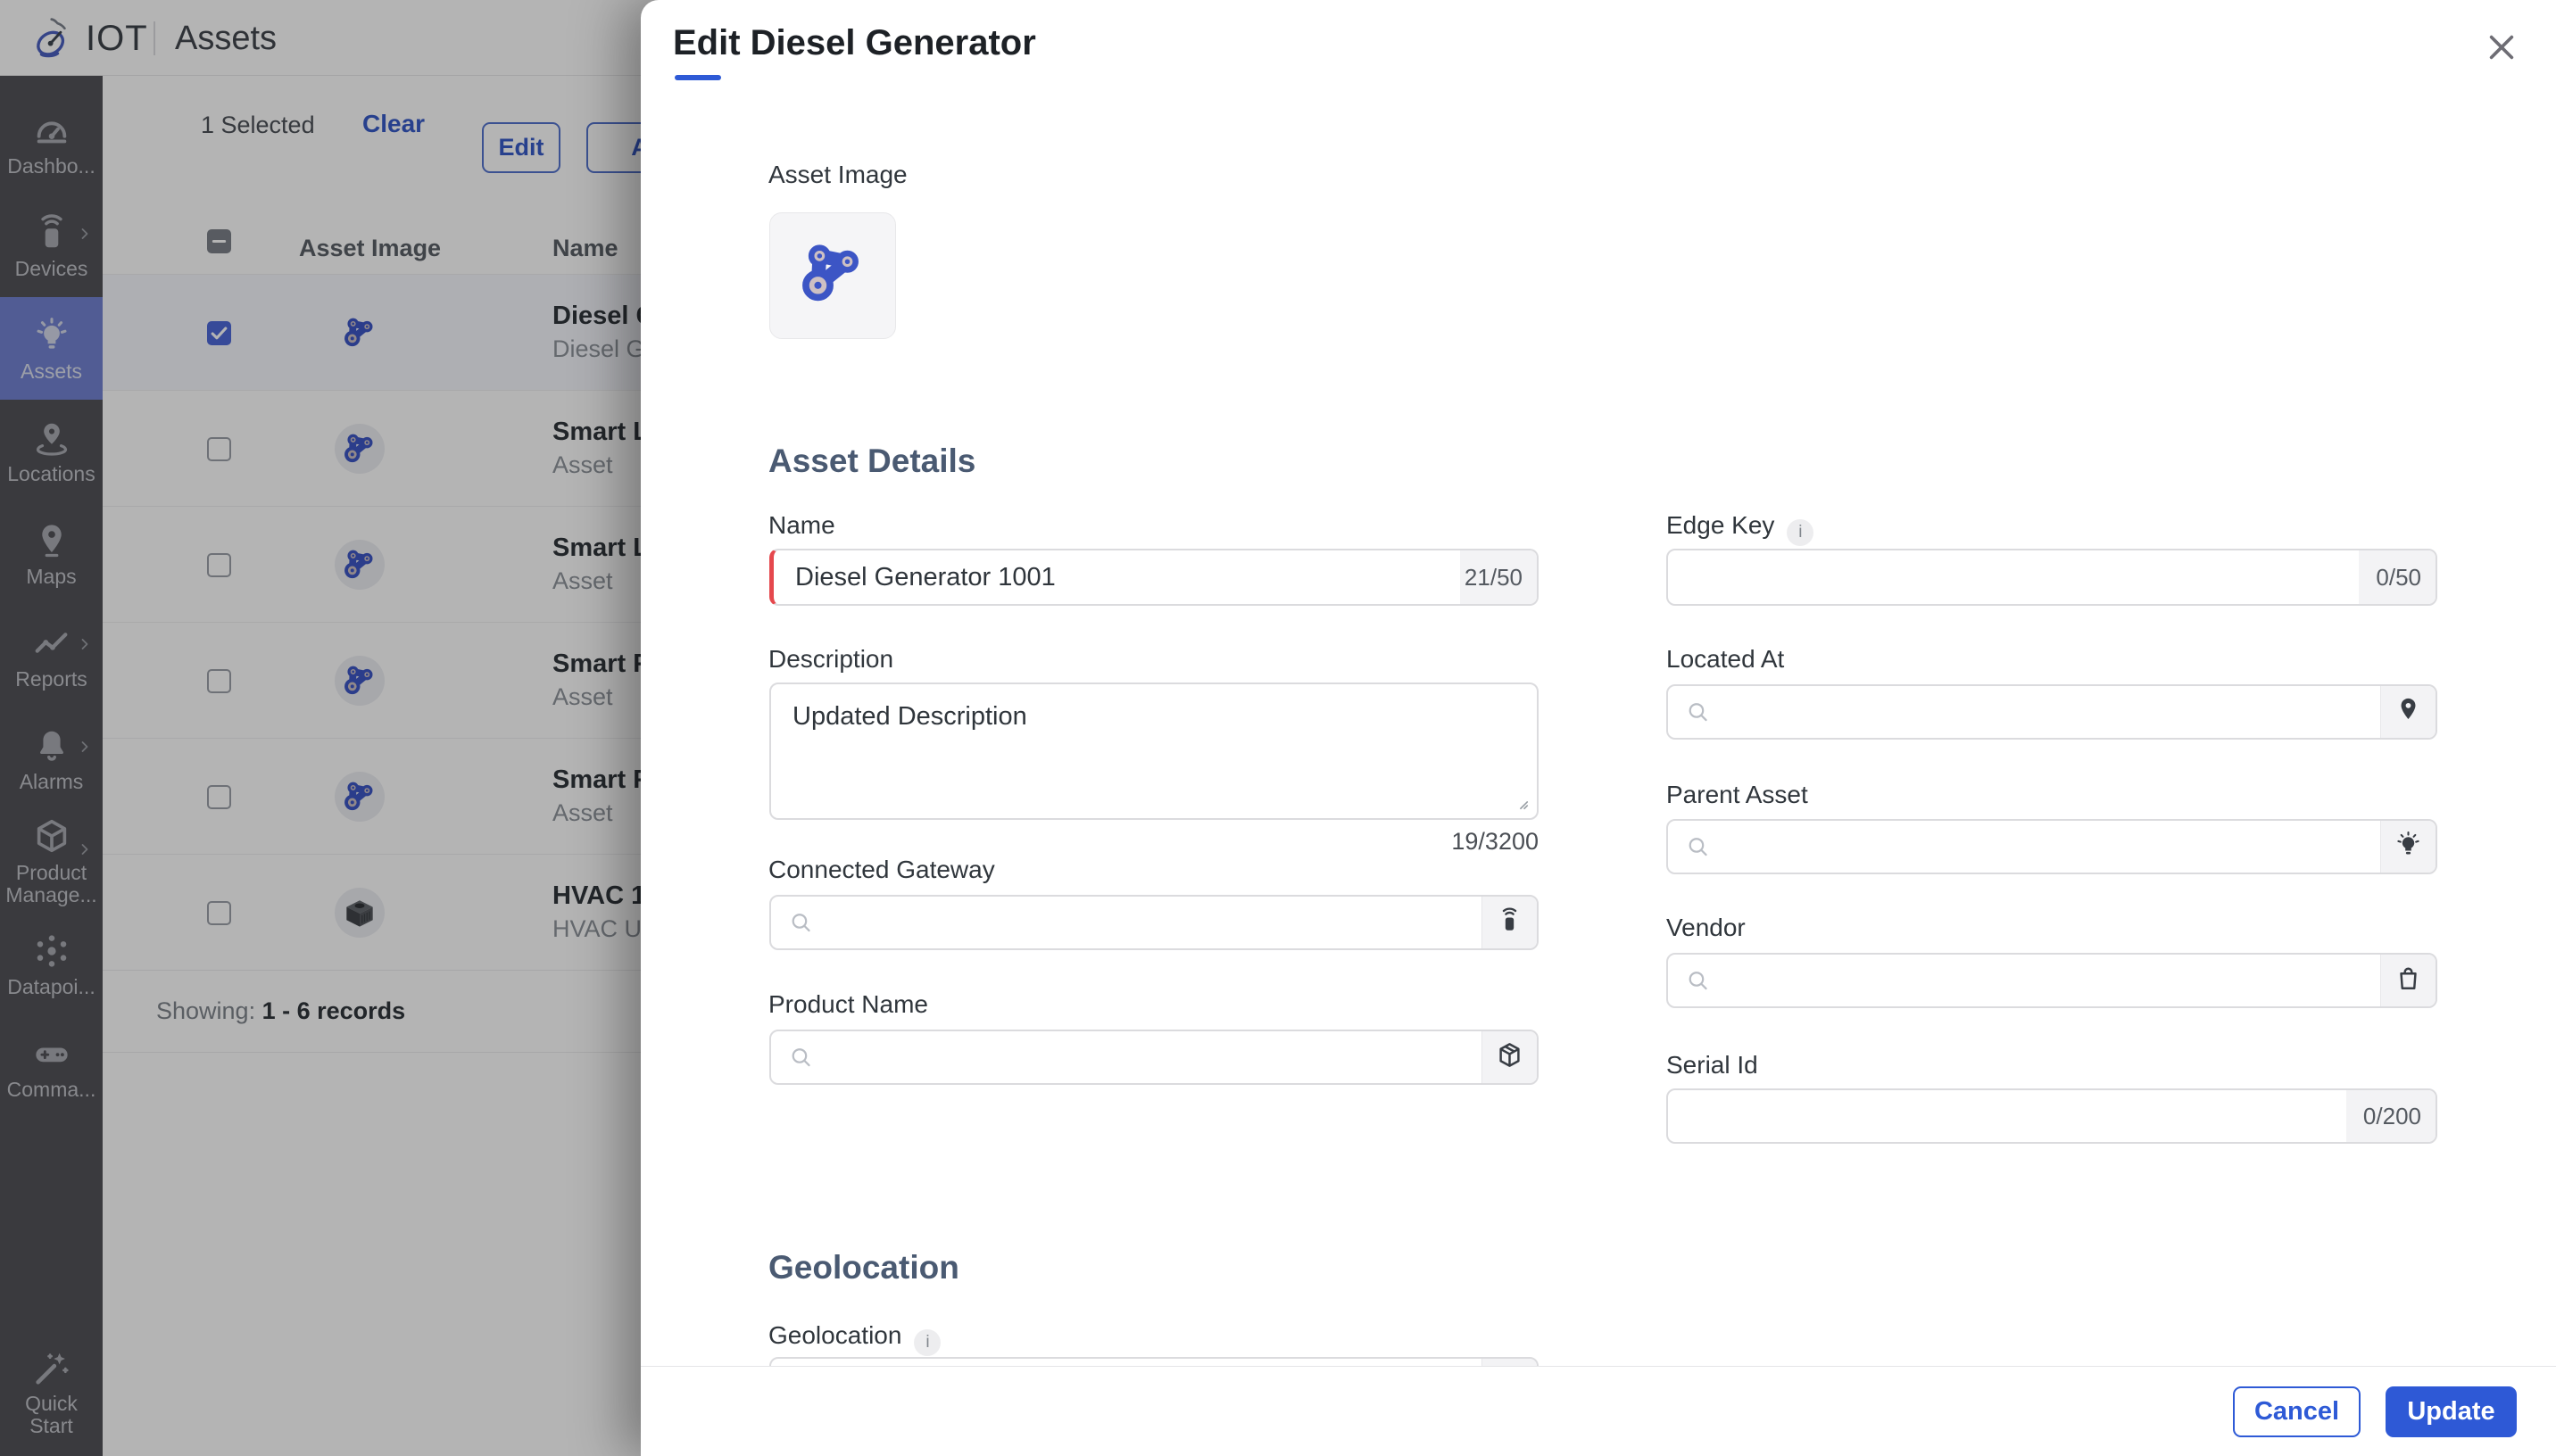 This screenshot has height=1456, width=2556. Describe the element at coordinates (698, 77) in the screenshot. I see `title-accent-bar` at that location.